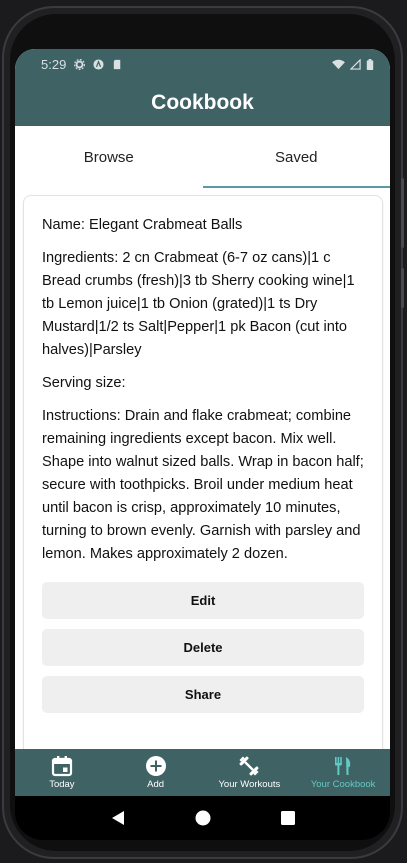 This screenshot has width=407, height=863. What do you see at coordinates (62, 784) in the screenshot?
I see `nav-label-today: Today` at bounding box center [62, 784].